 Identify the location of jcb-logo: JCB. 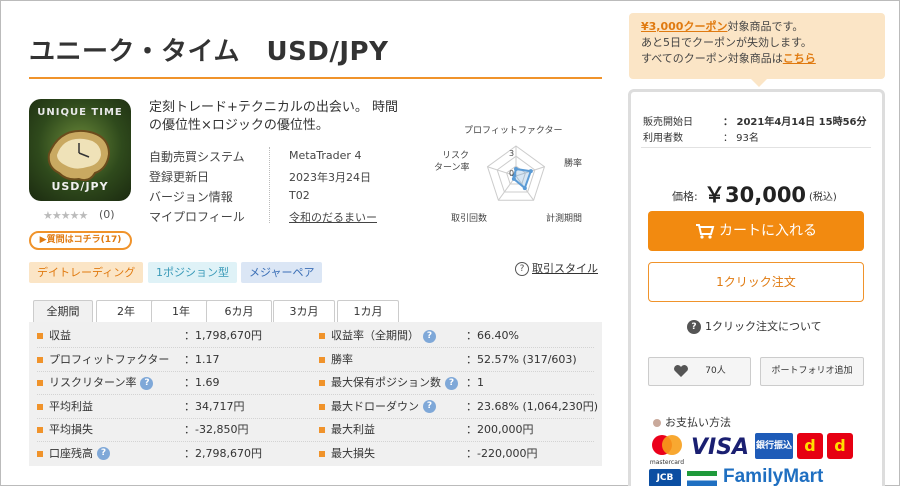
(665, 477).